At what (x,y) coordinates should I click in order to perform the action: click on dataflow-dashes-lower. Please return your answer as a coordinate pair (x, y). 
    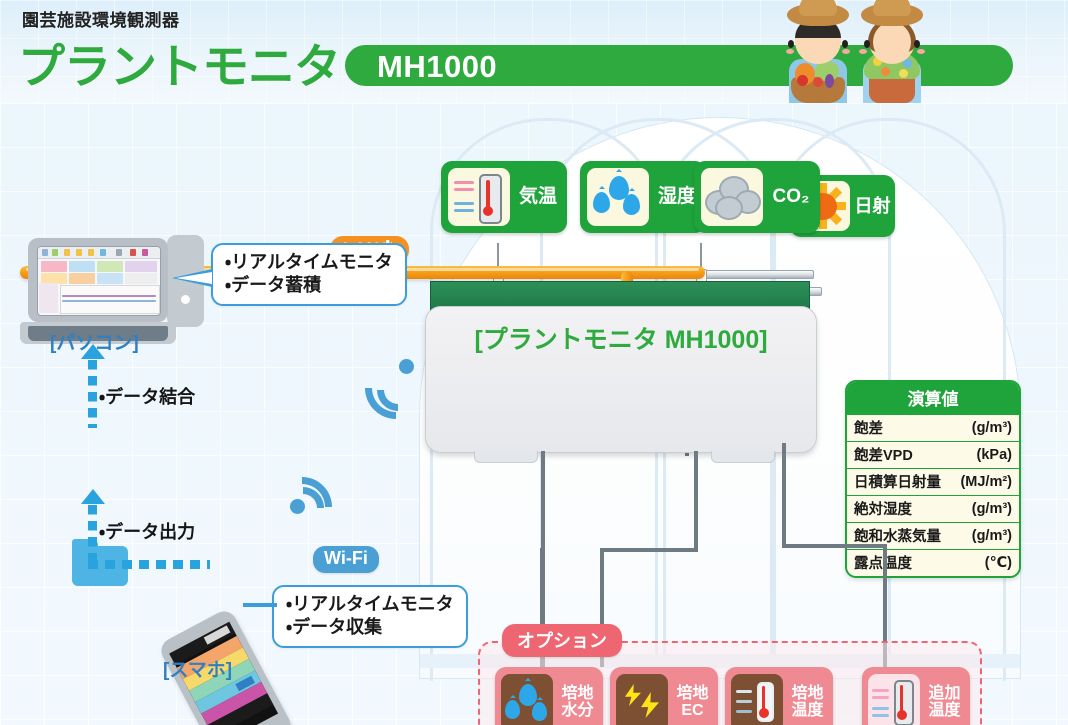
    Looking at the image, I should click on (92, 536).